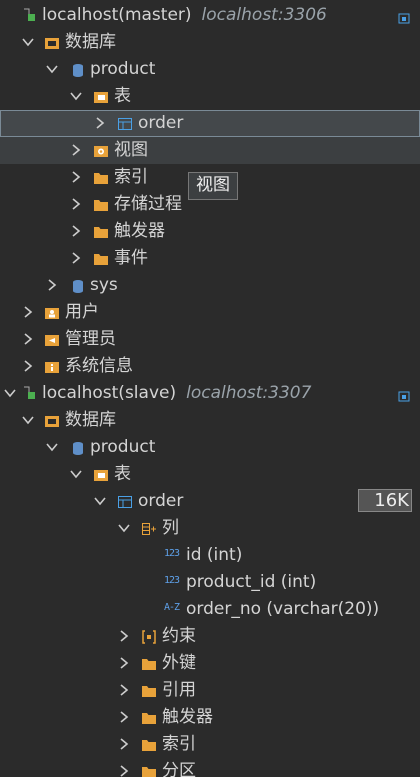 The width and height of the screenshot is (420, 777). I want to click on connection-label: localhost(slave) localhost:3307, so click(177, 393).